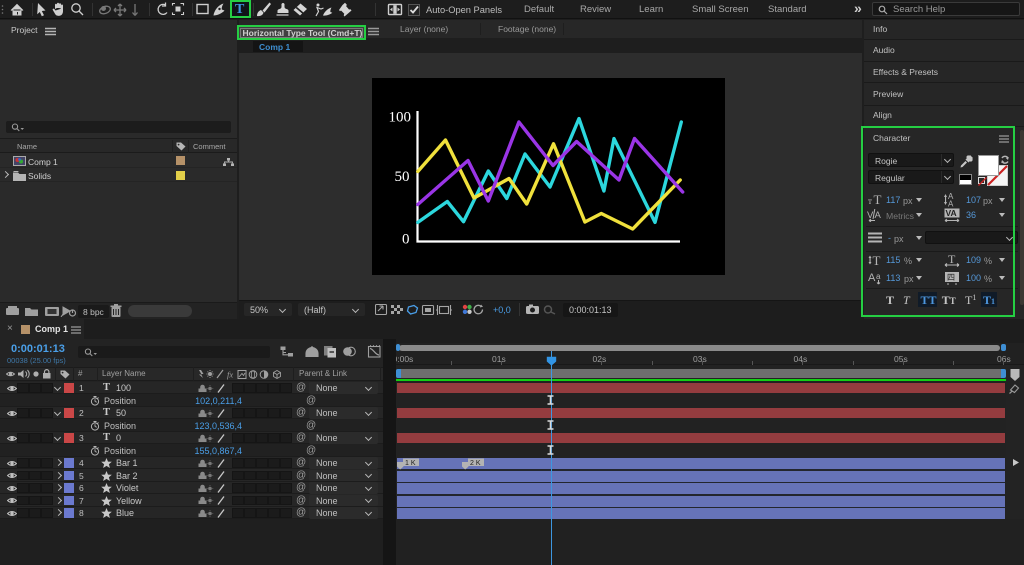  Describe the element at coordinates (475, 463) in the screenshot. I see `svg-text: 2 K` at that location.